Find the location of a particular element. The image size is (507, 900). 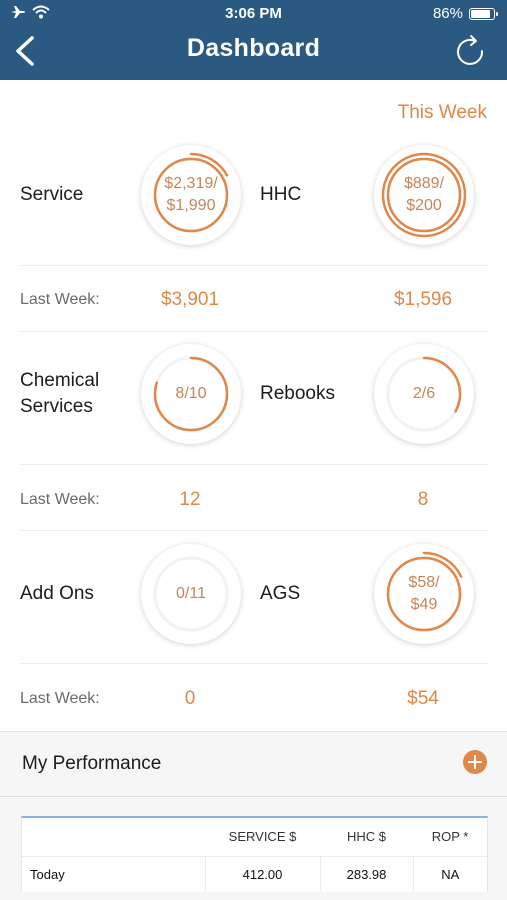

metric-label-line: Services is located at coordinates (56, 406).